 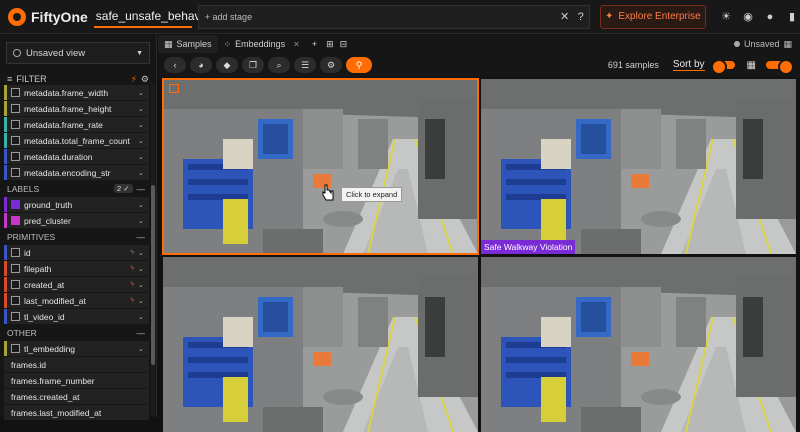 What do you see at coordinates (76, 220) in the screenshot?
I see `field-row-pred-cluster: pred_cluster ⌄` at bounding box center [76, 220].